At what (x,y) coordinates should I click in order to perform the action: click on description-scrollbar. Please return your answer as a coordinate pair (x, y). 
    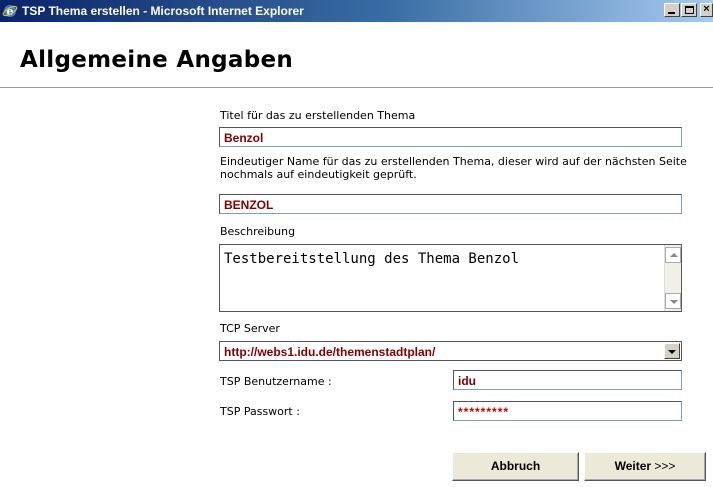
    Looking at the image, I should click on (672, 278).